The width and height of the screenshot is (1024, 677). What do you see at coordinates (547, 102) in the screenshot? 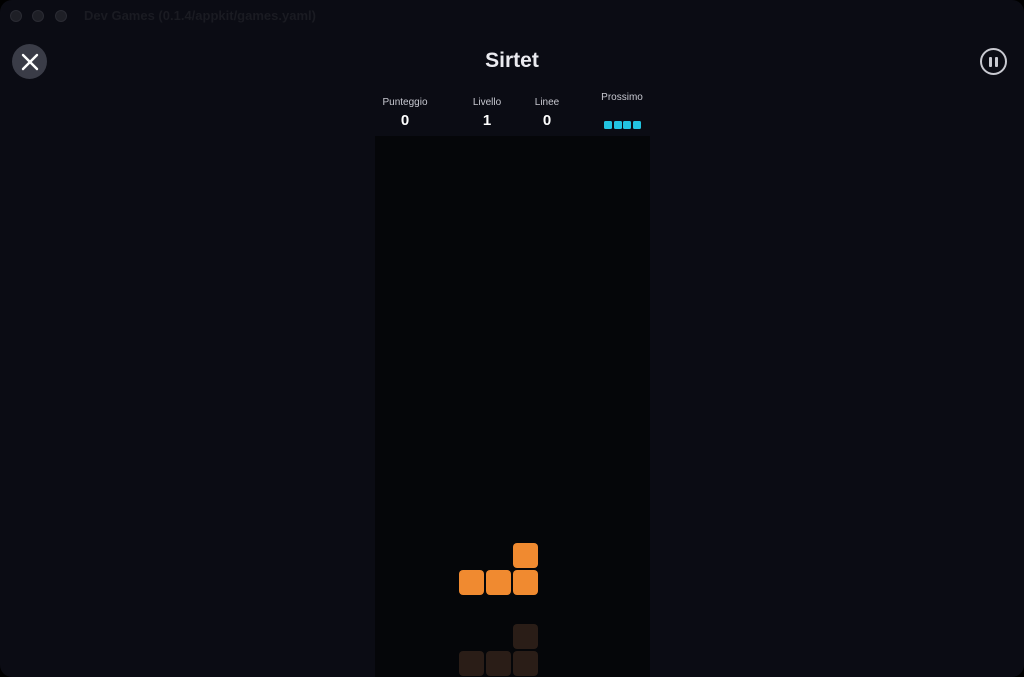
I see `lines-label: Linee` at bounding box center [547, 102].